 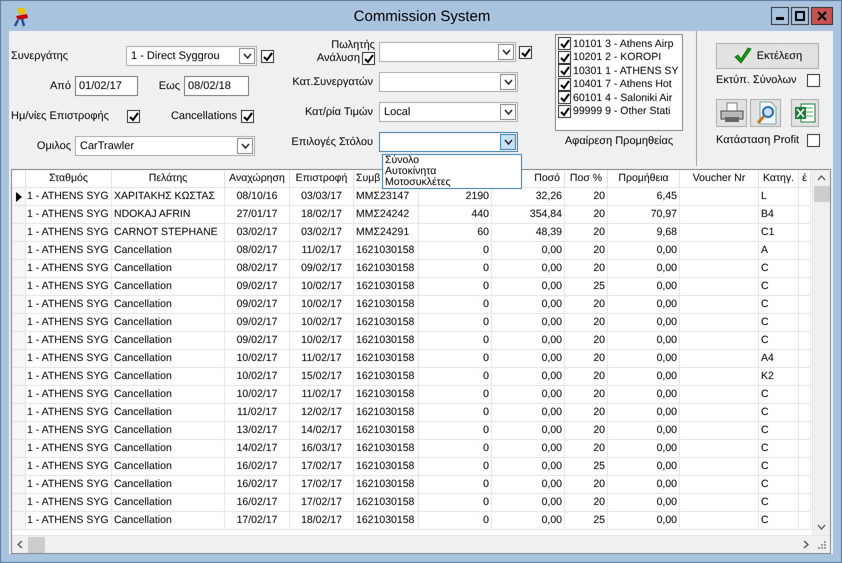 What do you see at coordinates (455, 197) in the screenshot?
I see `table-cell: 2190` at bounding box center [455, 197].